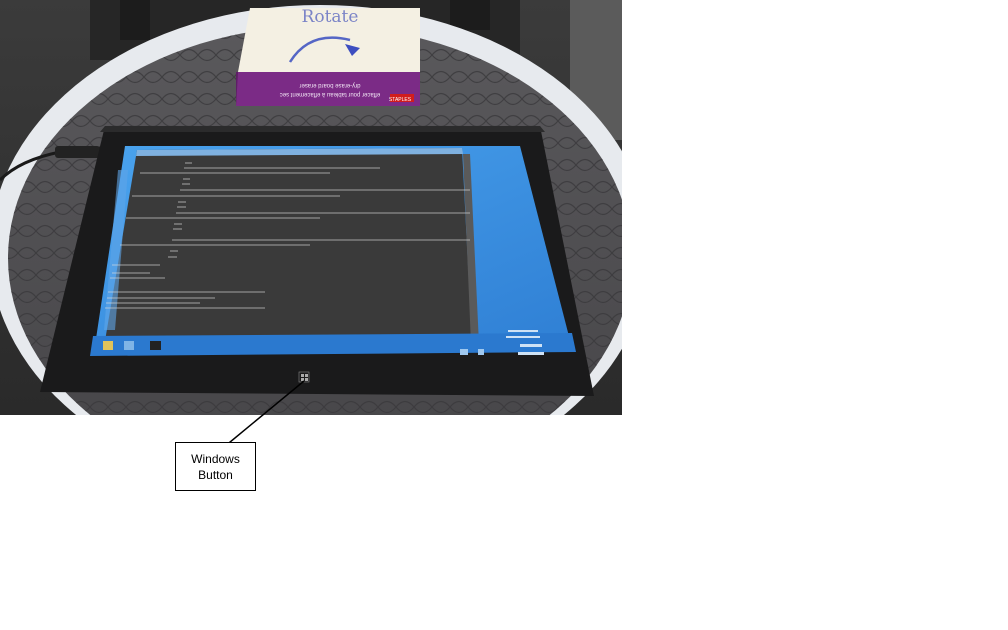 The height and width of the screenshot is (630, 1008). What do you see at coordinates (261, 416) in the screenshot?
I see `callout-pointer` at bounding box center [261, 416].